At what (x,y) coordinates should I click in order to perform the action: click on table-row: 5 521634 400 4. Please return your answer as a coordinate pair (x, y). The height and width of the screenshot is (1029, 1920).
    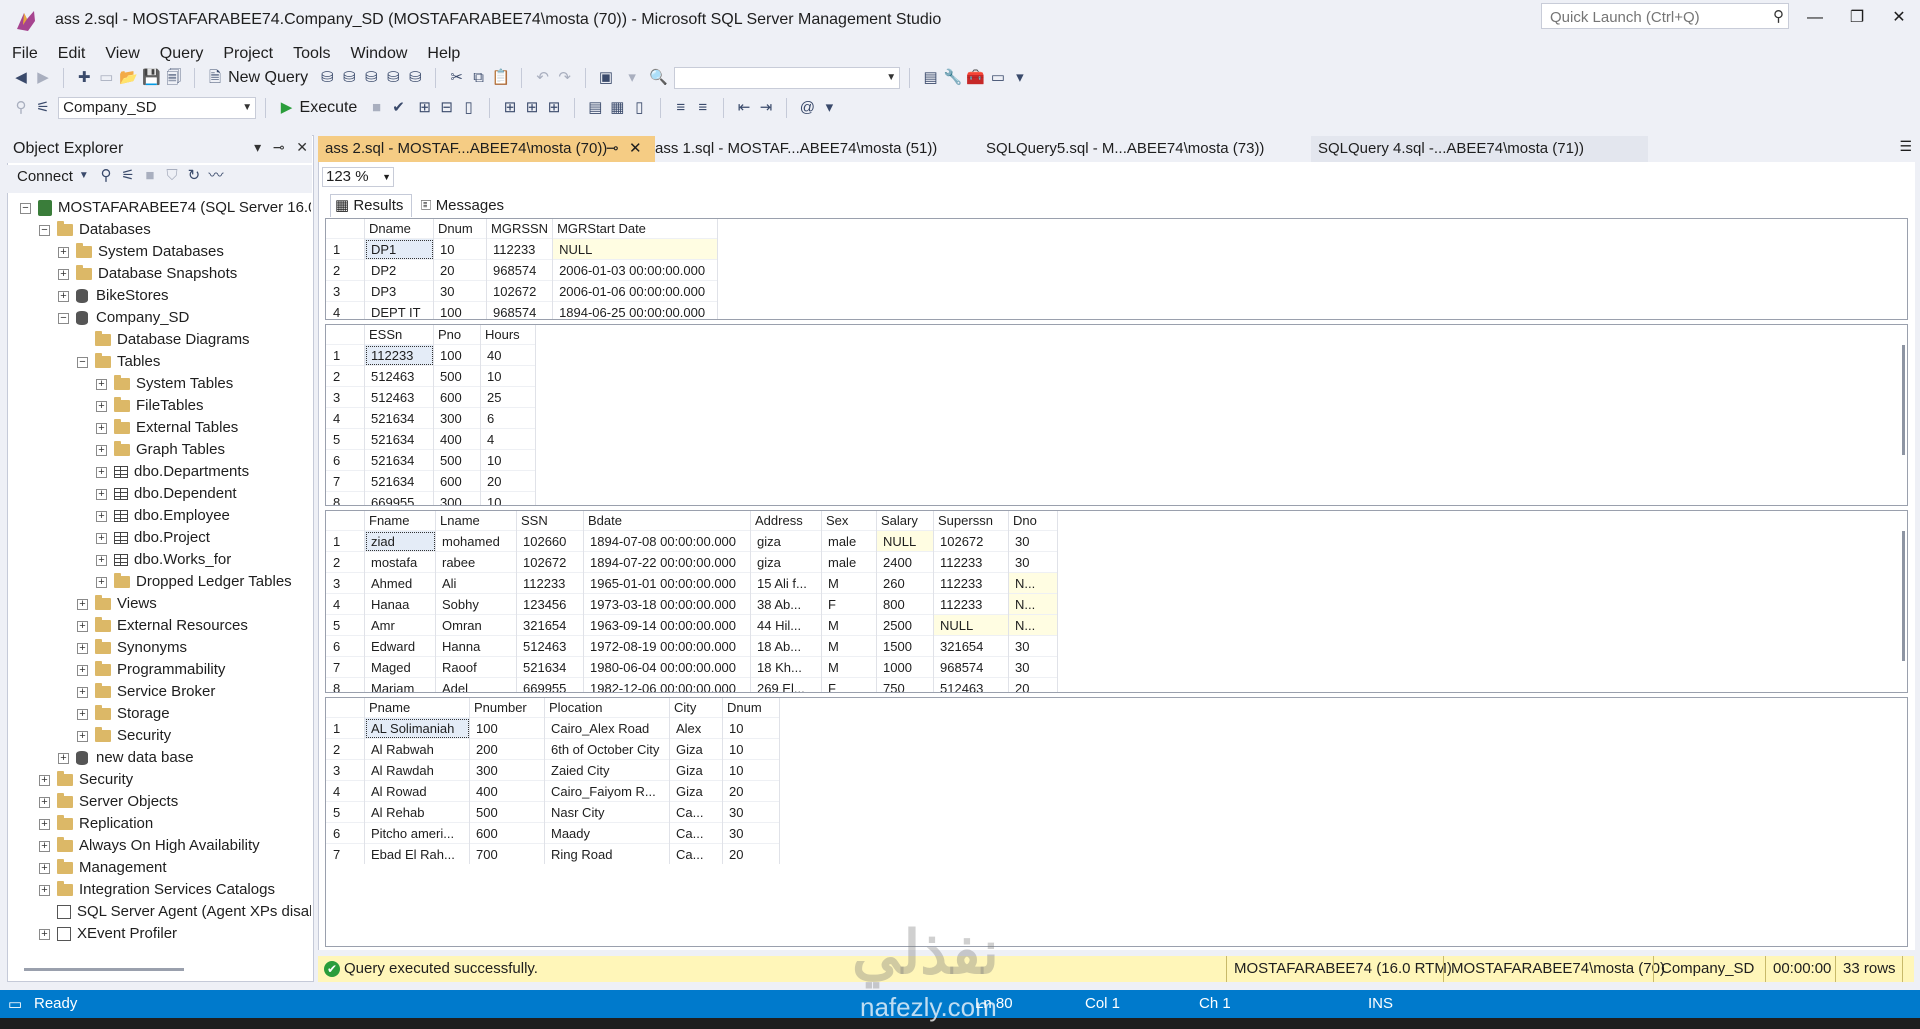
    Looking at the image, I should click on (431, 439).